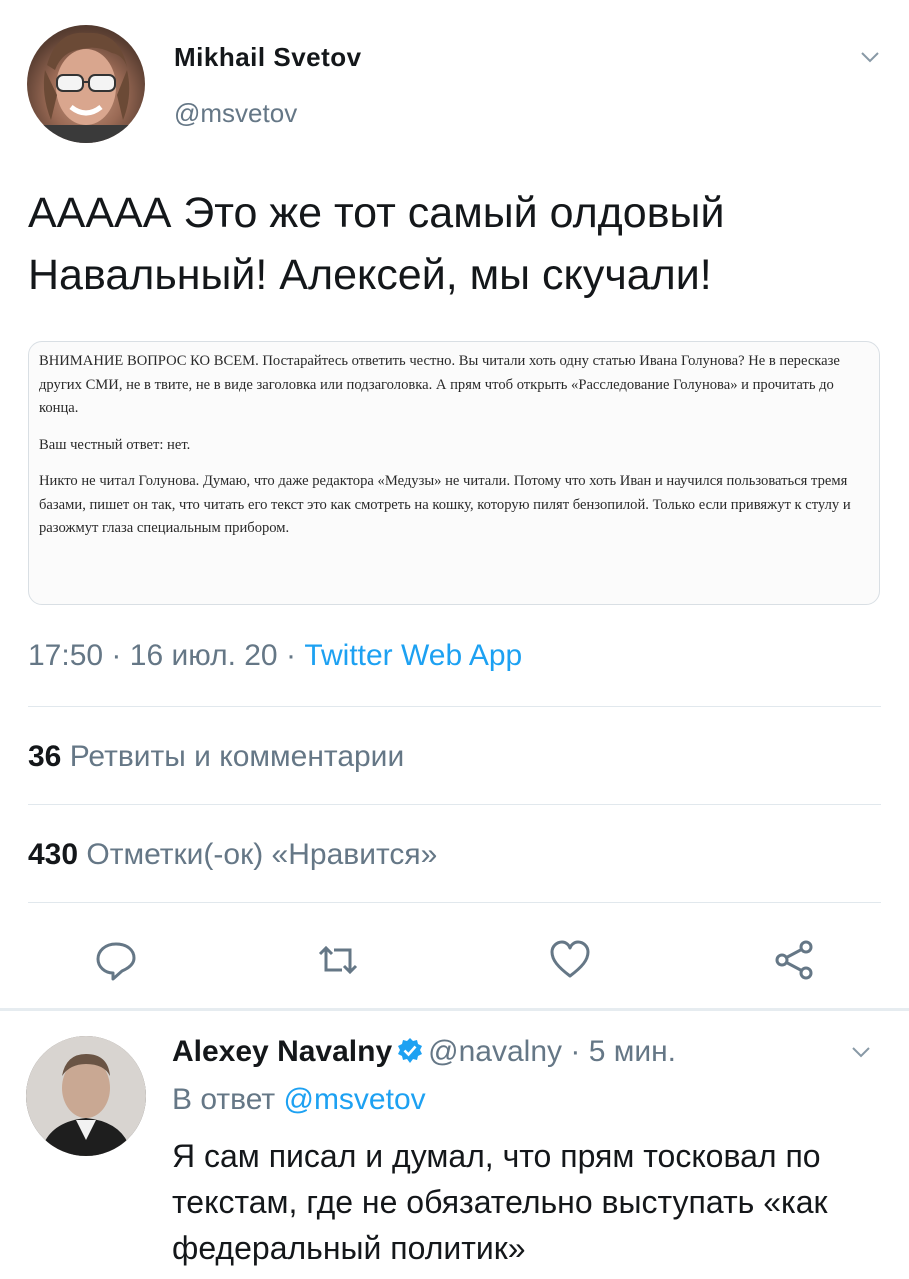 This screenshot has height=1279, width=909. What do you see at coordinates (282, 1051) in the screenshot?
I see `reply-author-name: Alexey Navalny` at bounding box center [282, 1051].